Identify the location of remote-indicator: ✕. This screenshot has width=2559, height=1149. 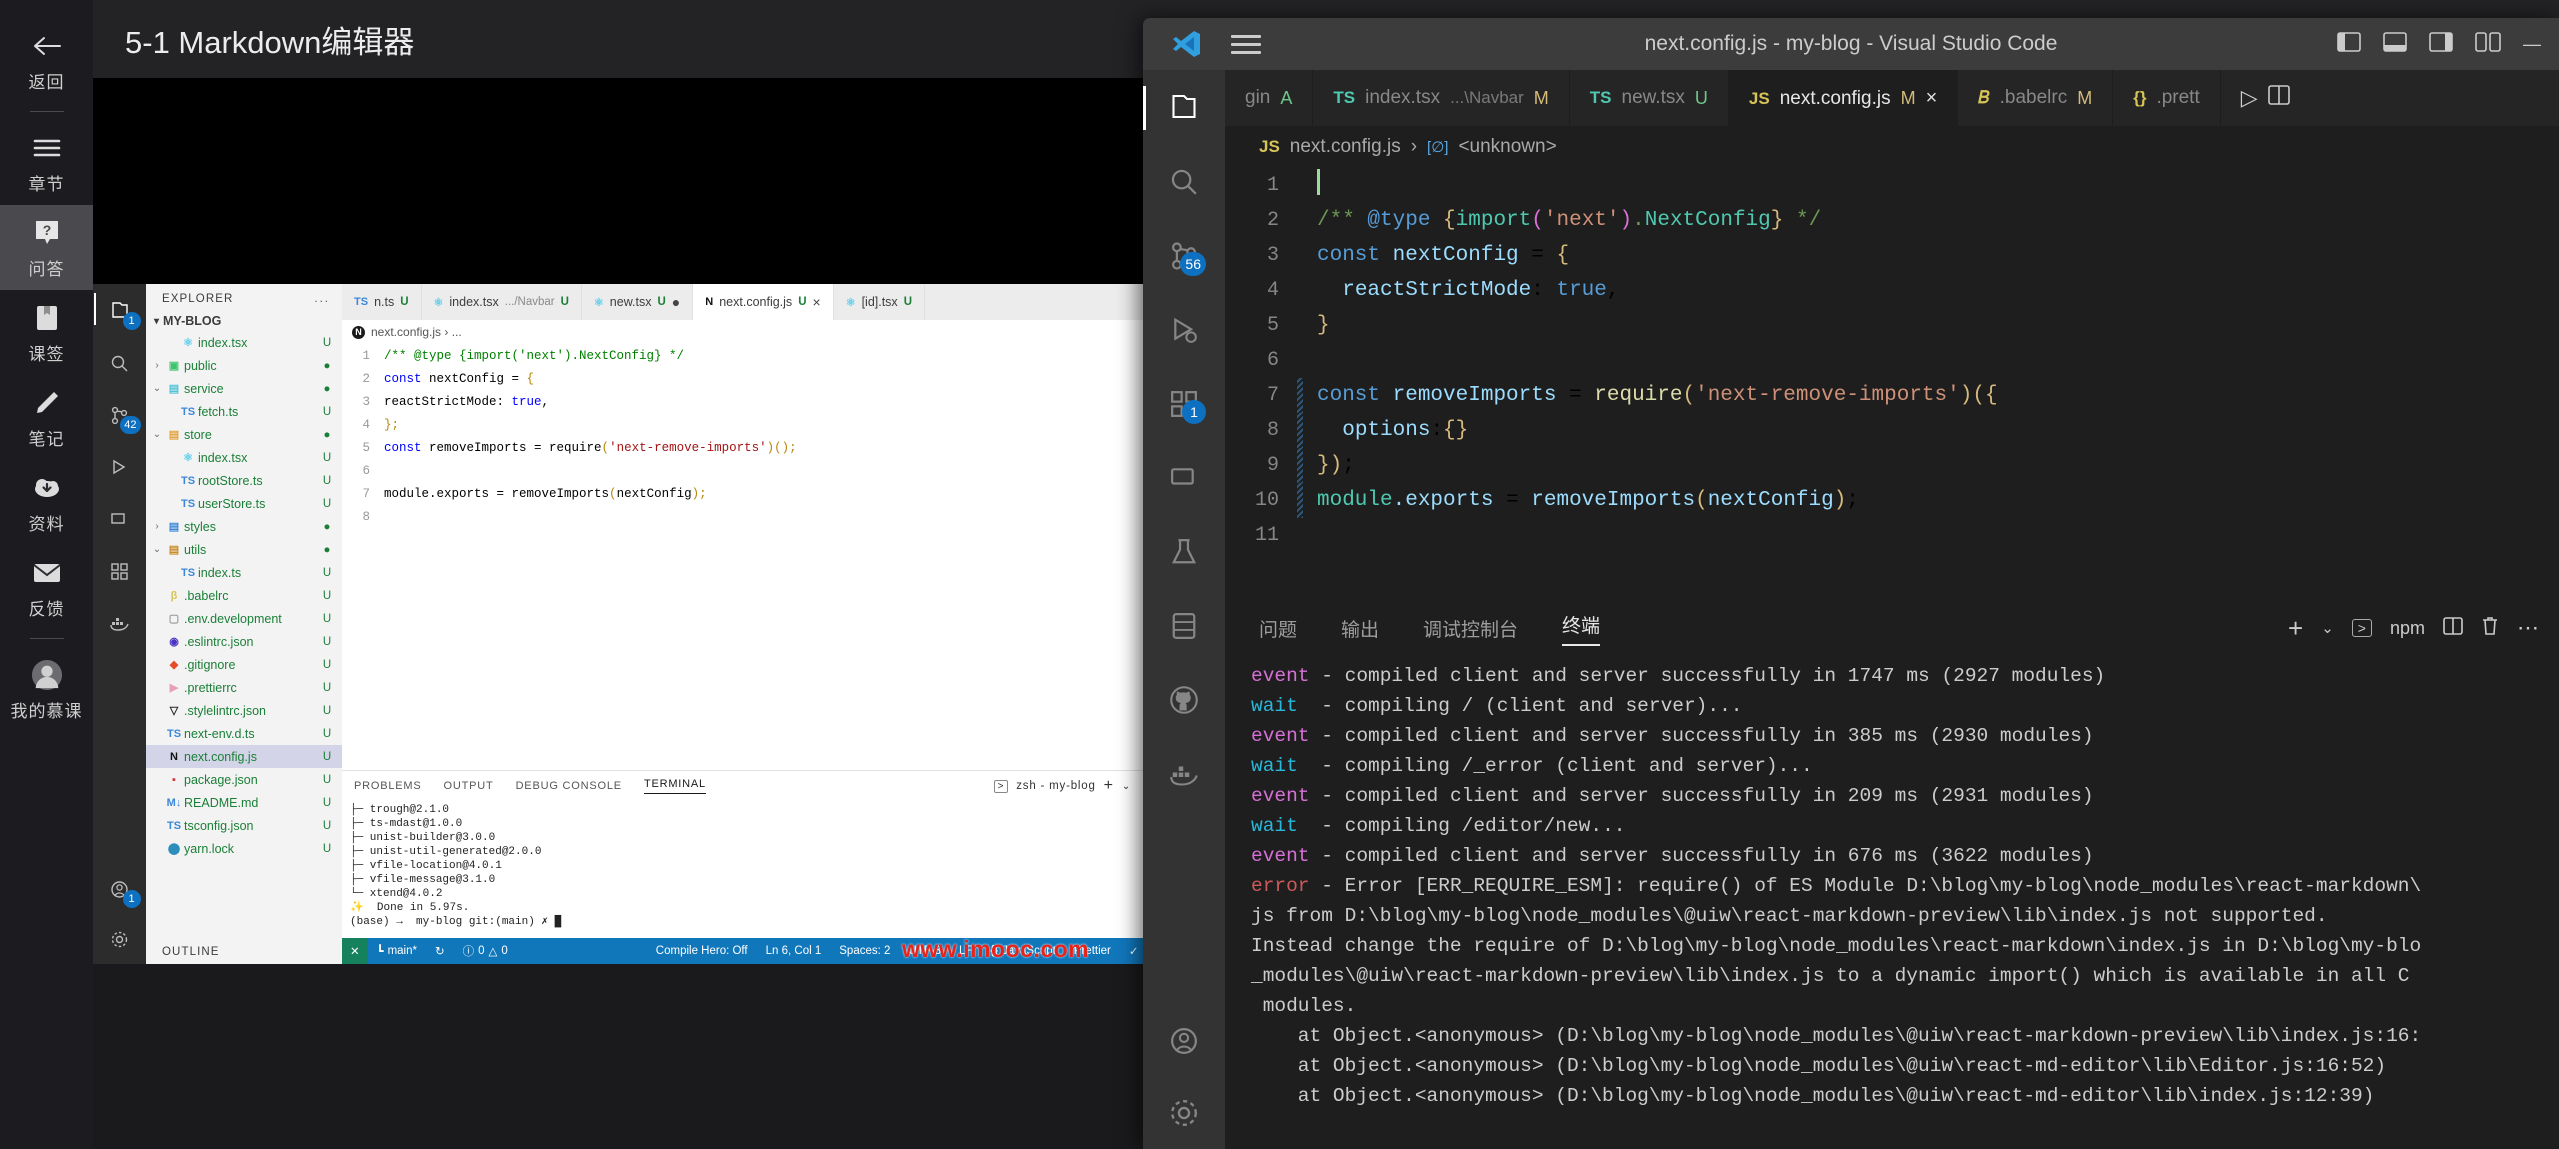
(355, 951).